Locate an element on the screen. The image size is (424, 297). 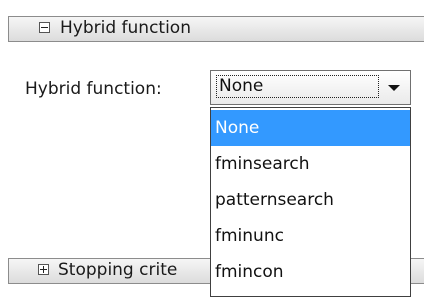
dropdown-option-fminunc: fminunc is located at coordinates (310, 236).